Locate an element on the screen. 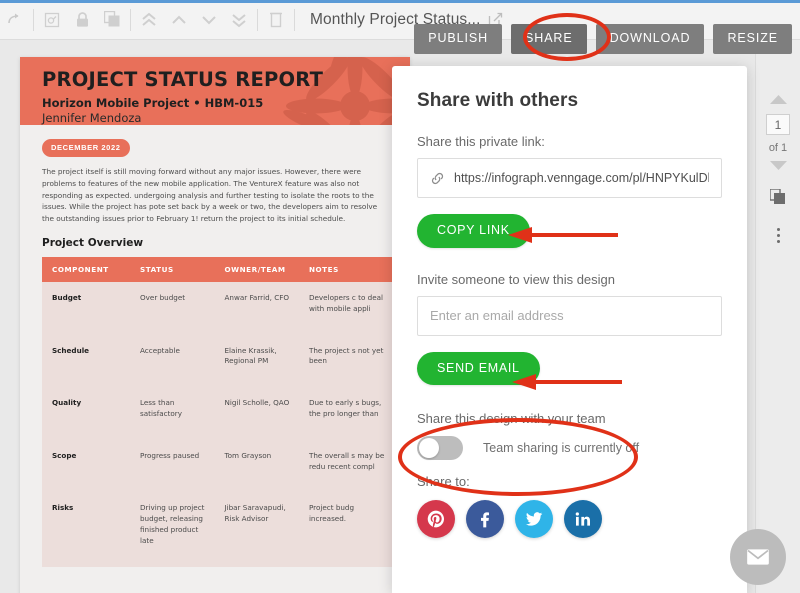 The height and width of the screenshot is (593, 800). linkedin-icon is located at coordinates (583, 519).